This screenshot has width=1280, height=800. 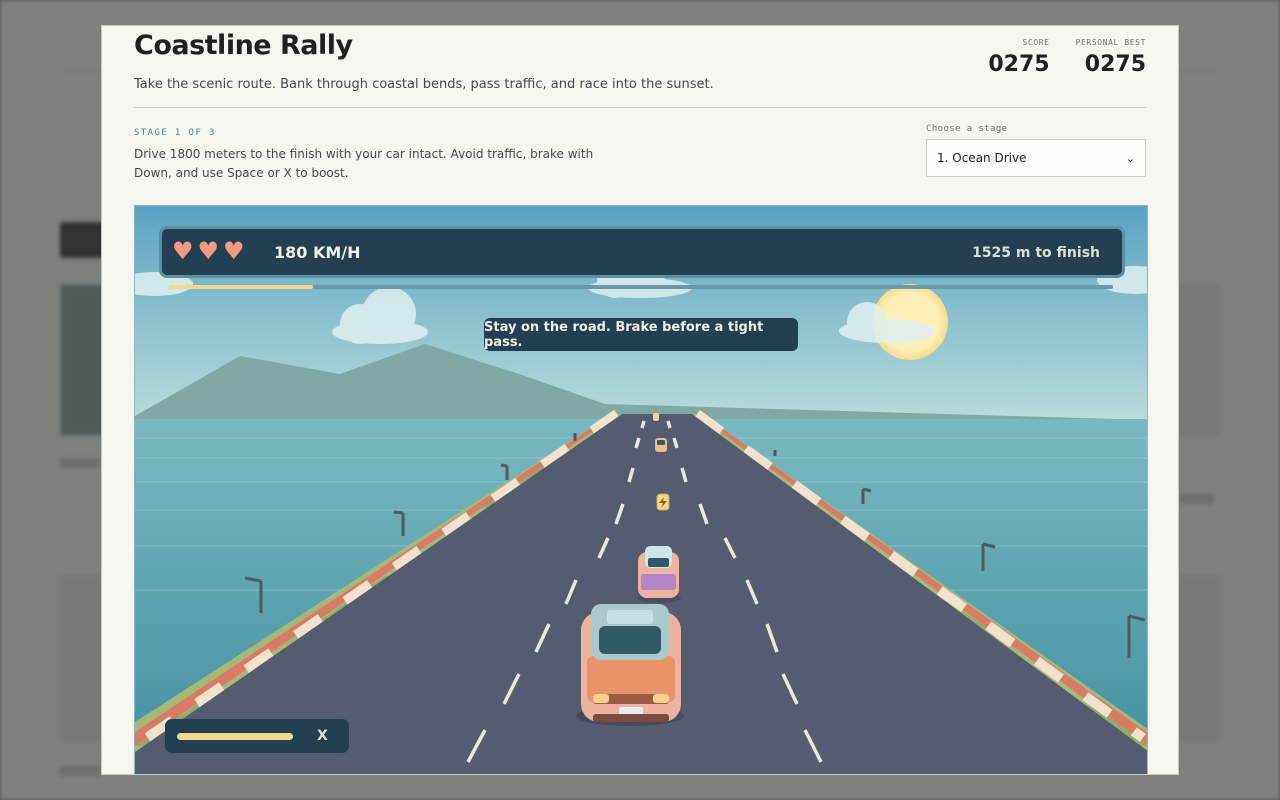 What do you see at coordinates (659, 574) in the screenshot?
I see `traffic-car-purple` at bounding box center [659, 574].